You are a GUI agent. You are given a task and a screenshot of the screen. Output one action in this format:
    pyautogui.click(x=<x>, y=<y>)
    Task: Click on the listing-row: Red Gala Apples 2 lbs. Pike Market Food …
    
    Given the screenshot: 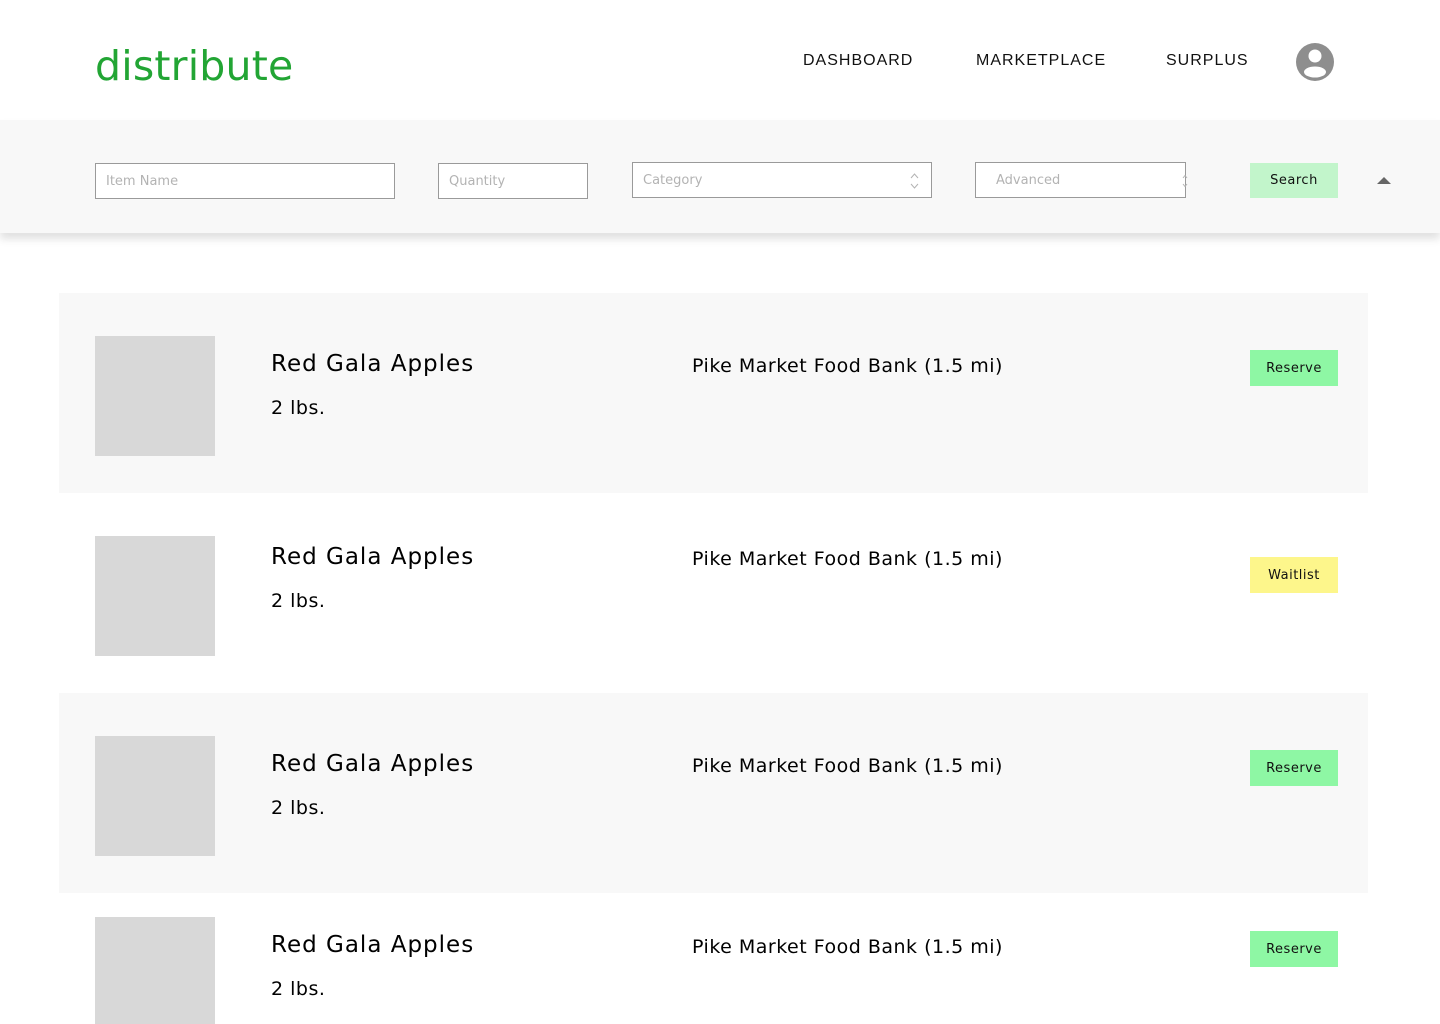 What is the action you would take?
    pyautogui.click(x=713, y=958)
    